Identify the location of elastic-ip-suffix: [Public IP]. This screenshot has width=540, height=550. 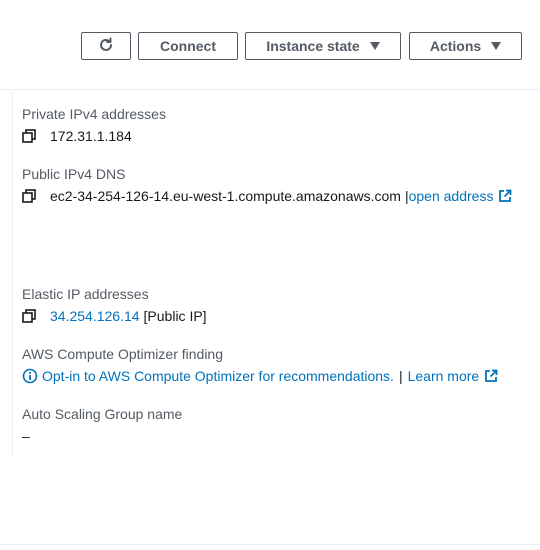
(175, 316).